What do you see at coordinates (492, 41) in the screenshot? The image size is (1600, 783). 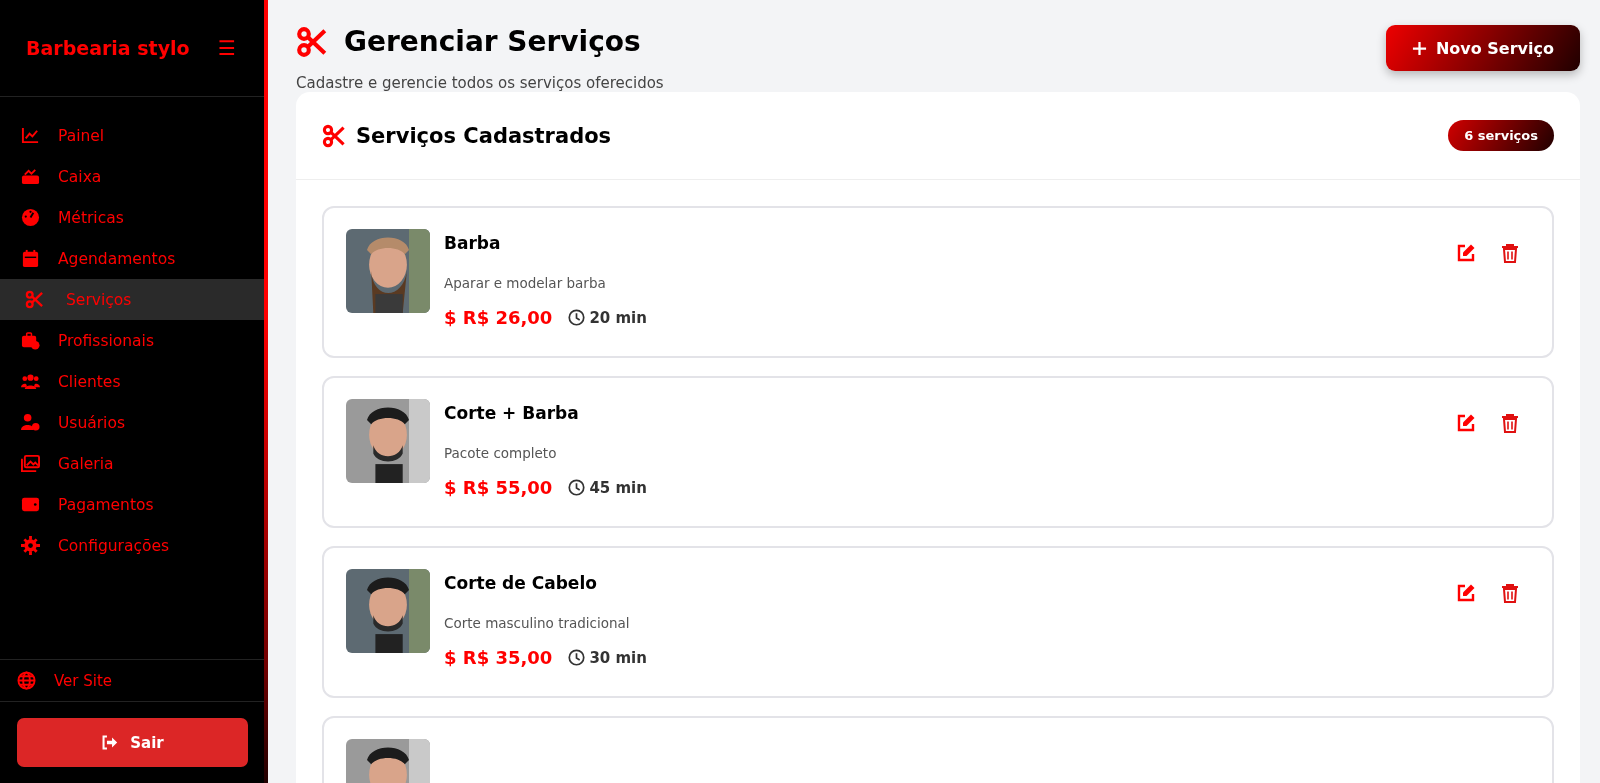 I see `page-title: Gerenciar Serviços` at bounding box center [492, 41].